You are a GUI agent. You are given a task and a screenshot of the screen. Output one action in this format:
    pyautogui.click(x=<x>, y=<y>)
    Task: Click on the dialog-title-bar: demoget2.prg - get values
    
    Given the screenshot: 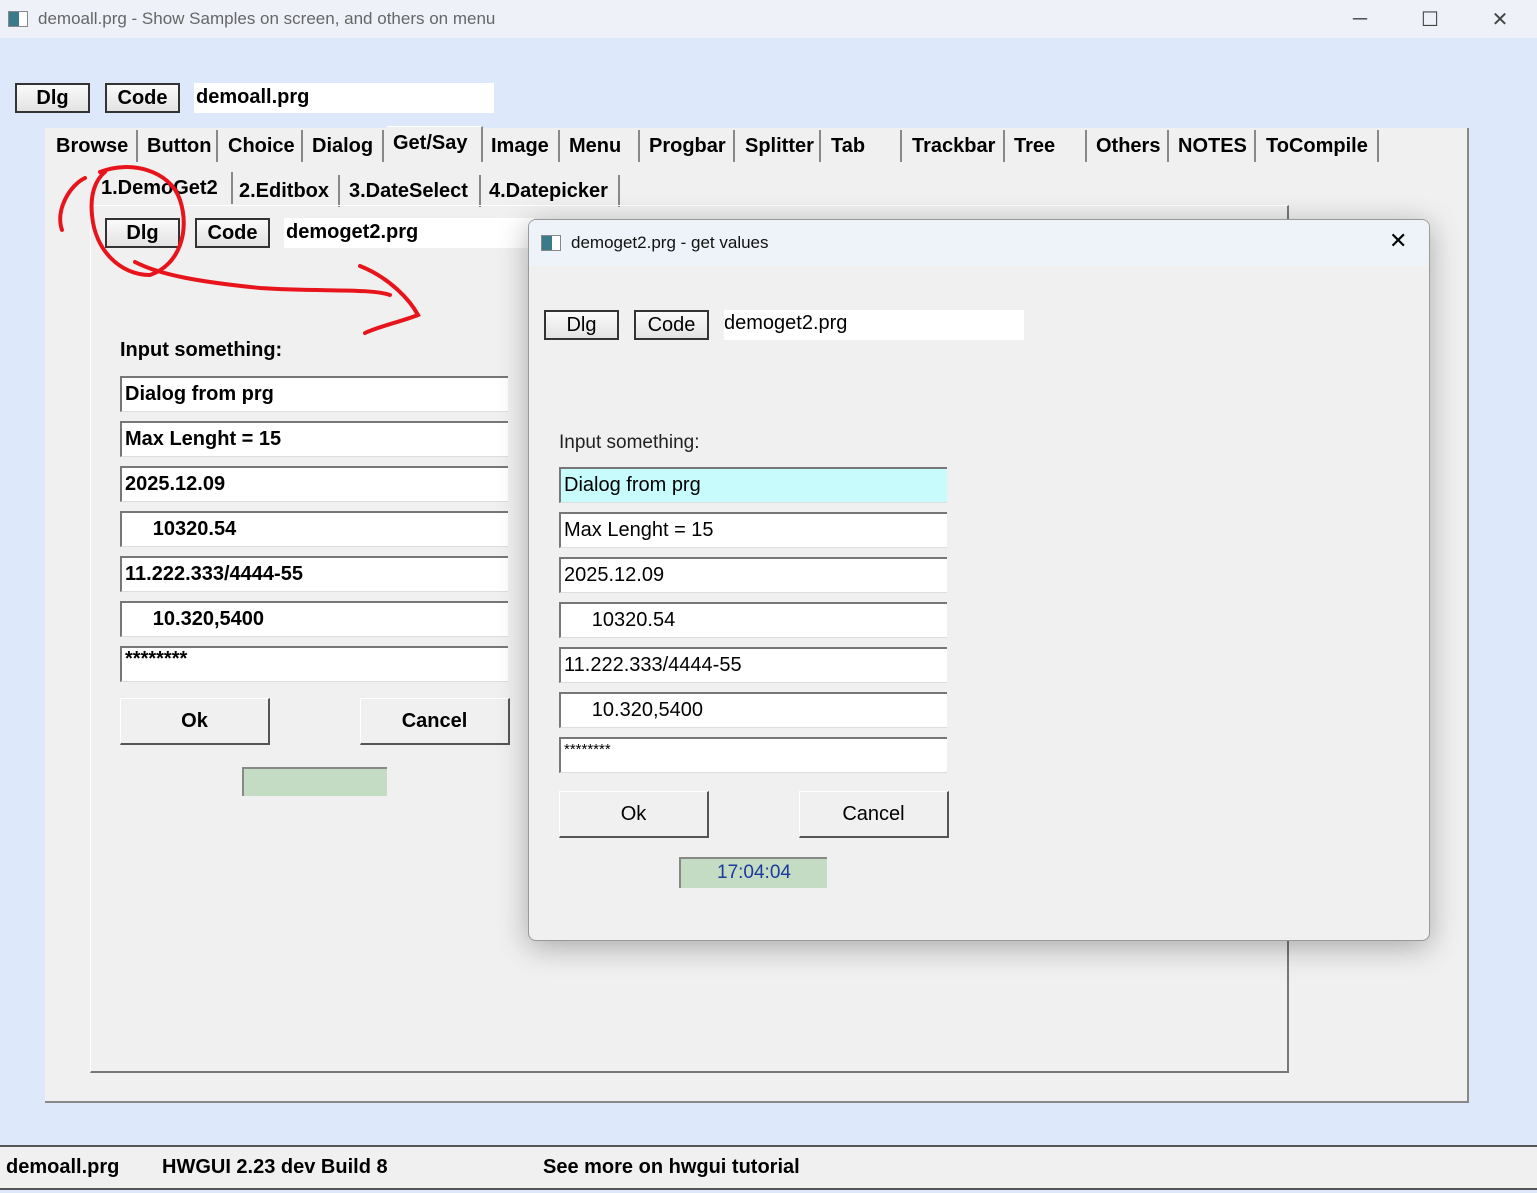 What is the action you would take?
    pyautogui.click(x=979, y=243)
    